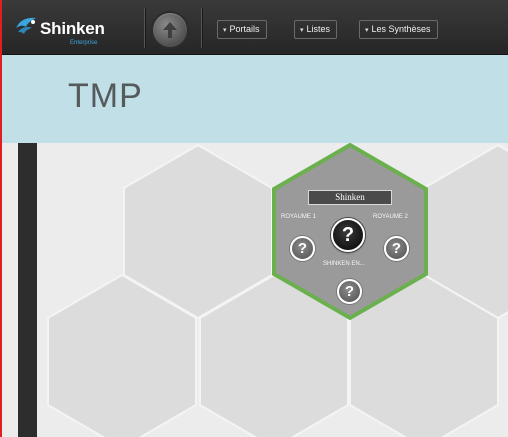 The image size is (508, 437). I want to click on menu-syntheses-button: ▾ Les Synthèses, so click(398, 29).